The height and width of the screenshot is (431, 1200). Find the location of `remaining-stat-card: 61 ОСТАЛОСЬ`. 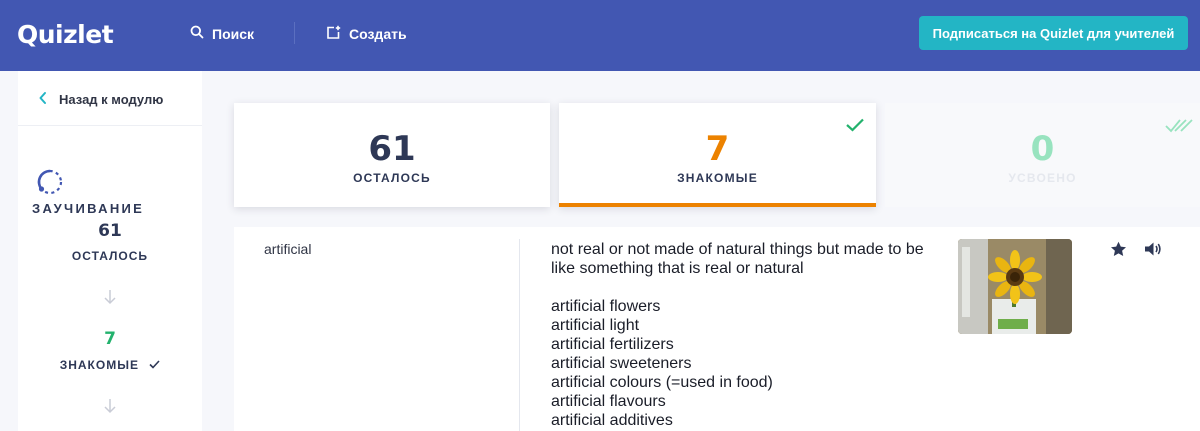

remaining-stat-card: 61 ОСТАЛОСЬ is located at coordinates (392, 155).